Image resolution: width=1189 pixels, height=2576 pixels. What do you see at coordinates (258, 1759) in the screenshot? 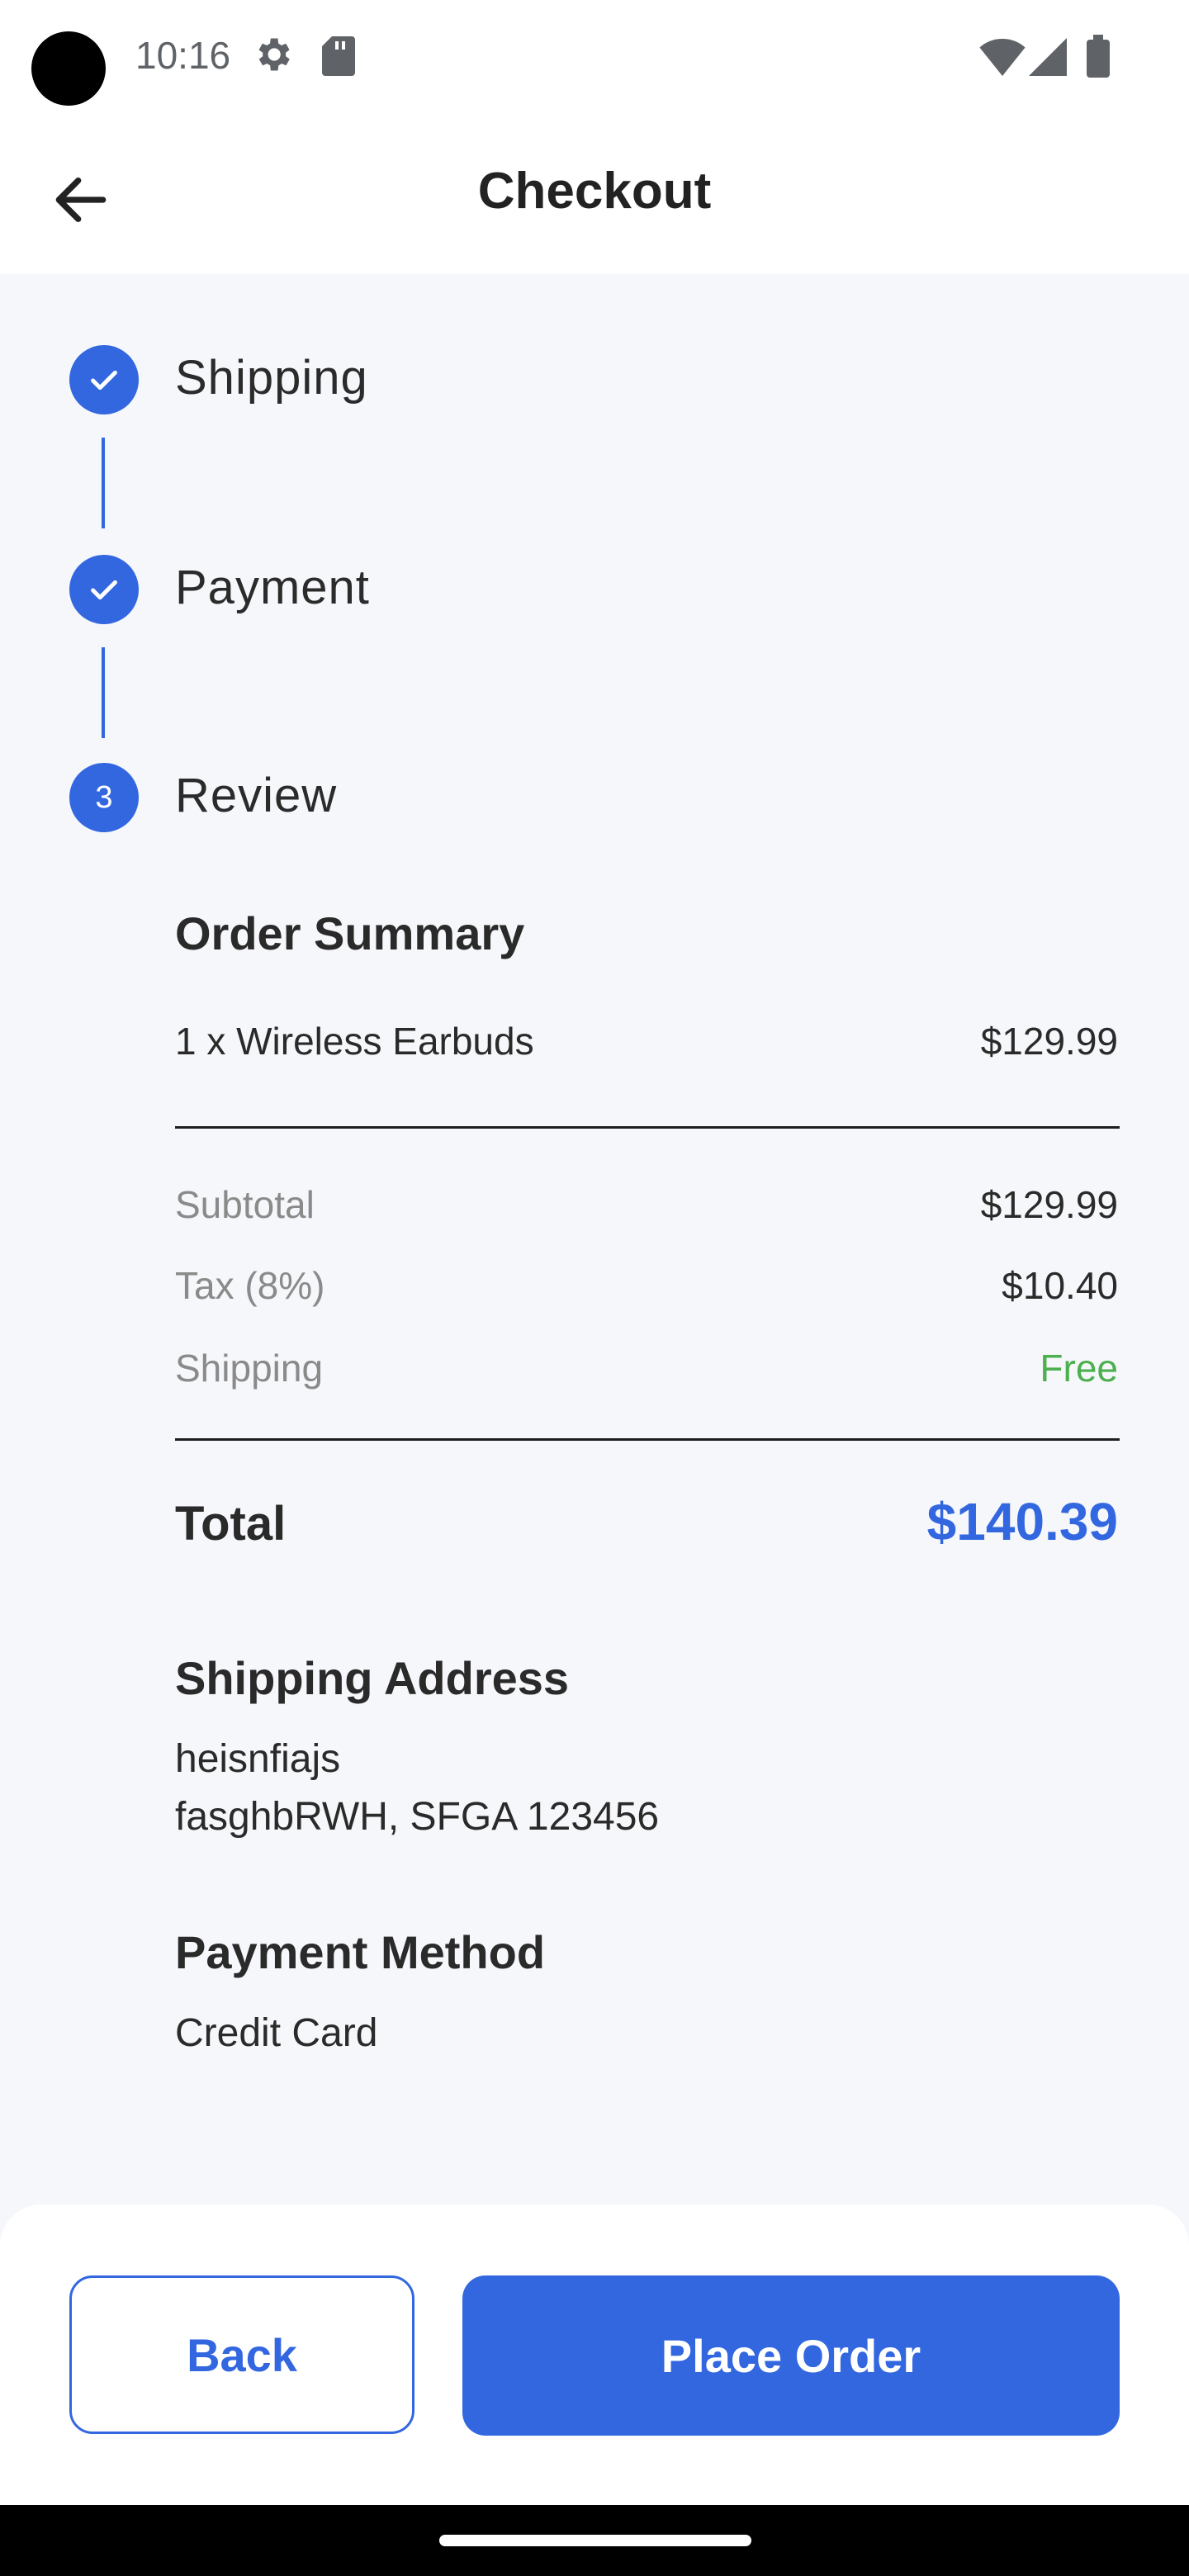
I see `address-line-1: heisnfiajs` at bounding box center [258, 1759].